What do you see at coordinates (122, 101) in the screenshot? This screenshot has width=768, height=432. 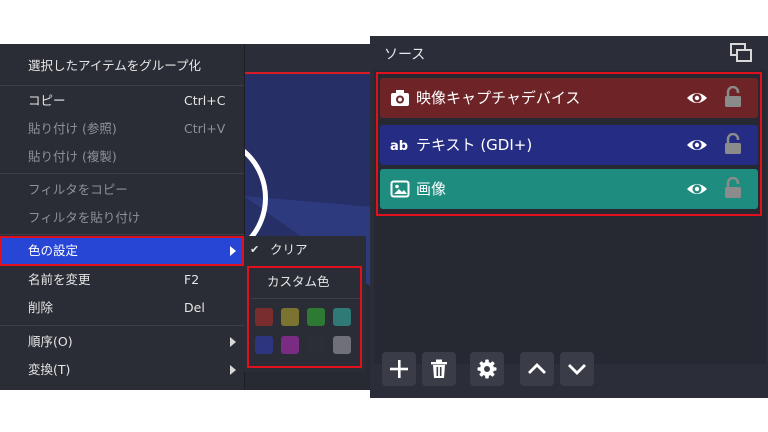 I see `menu-item-copy: コピー Ctrl+C` at bounding box center [122, 101].